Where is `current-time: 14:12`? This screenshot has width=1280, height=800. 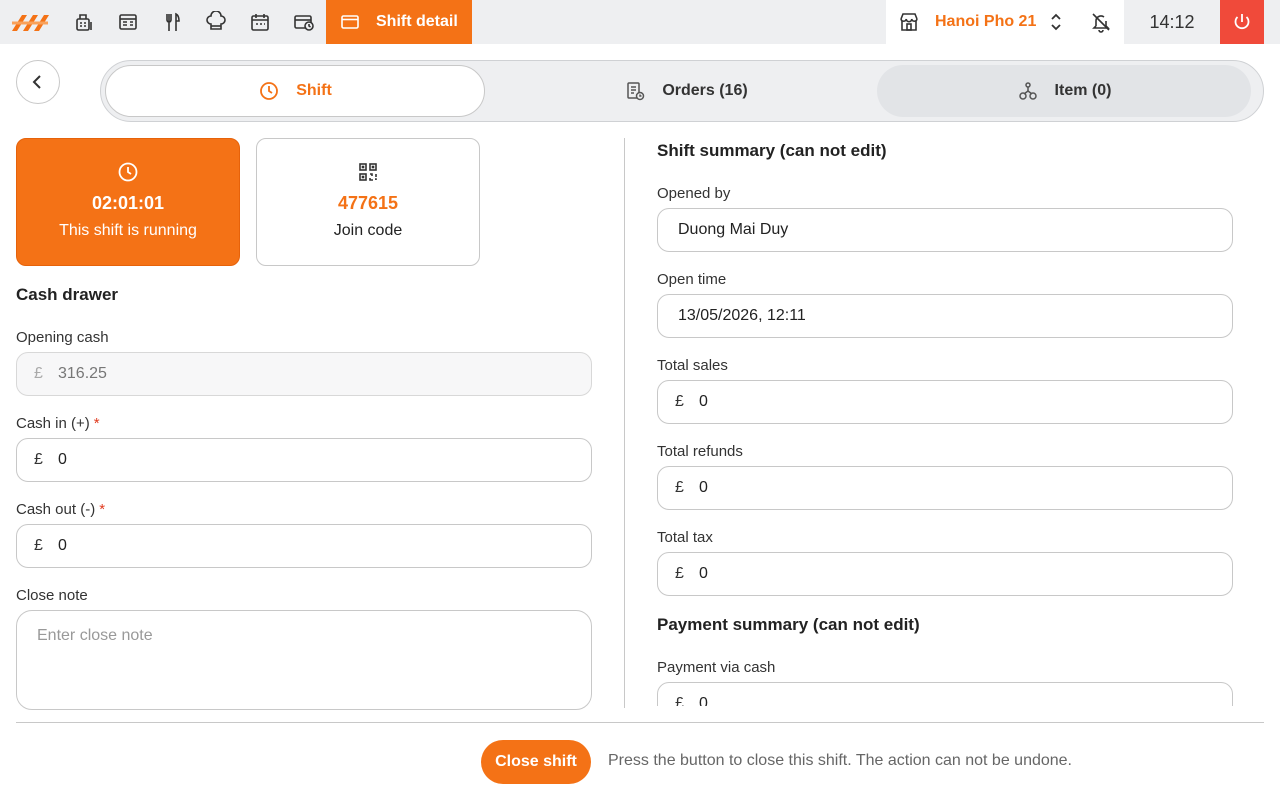 current-time: 14:12 is located at coordinates (1172, 21).